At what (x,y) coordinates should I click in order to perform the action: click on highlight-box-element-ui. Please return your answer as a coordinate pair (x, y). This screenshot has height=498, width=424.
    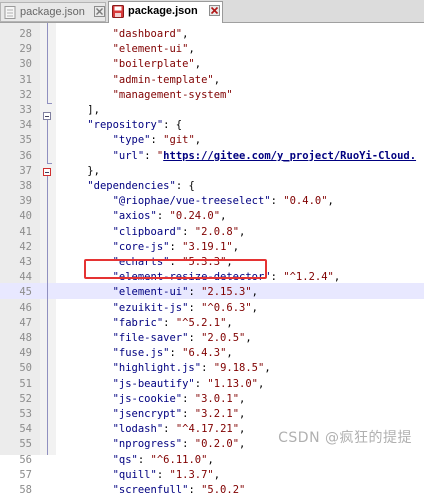
    Looking at the image, I should click on (175, 269).